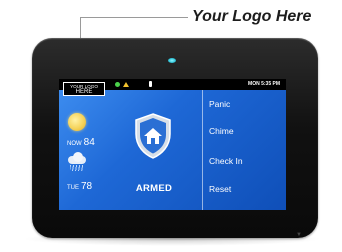  I want to click on reset-button: Reset, so click(244, 189).